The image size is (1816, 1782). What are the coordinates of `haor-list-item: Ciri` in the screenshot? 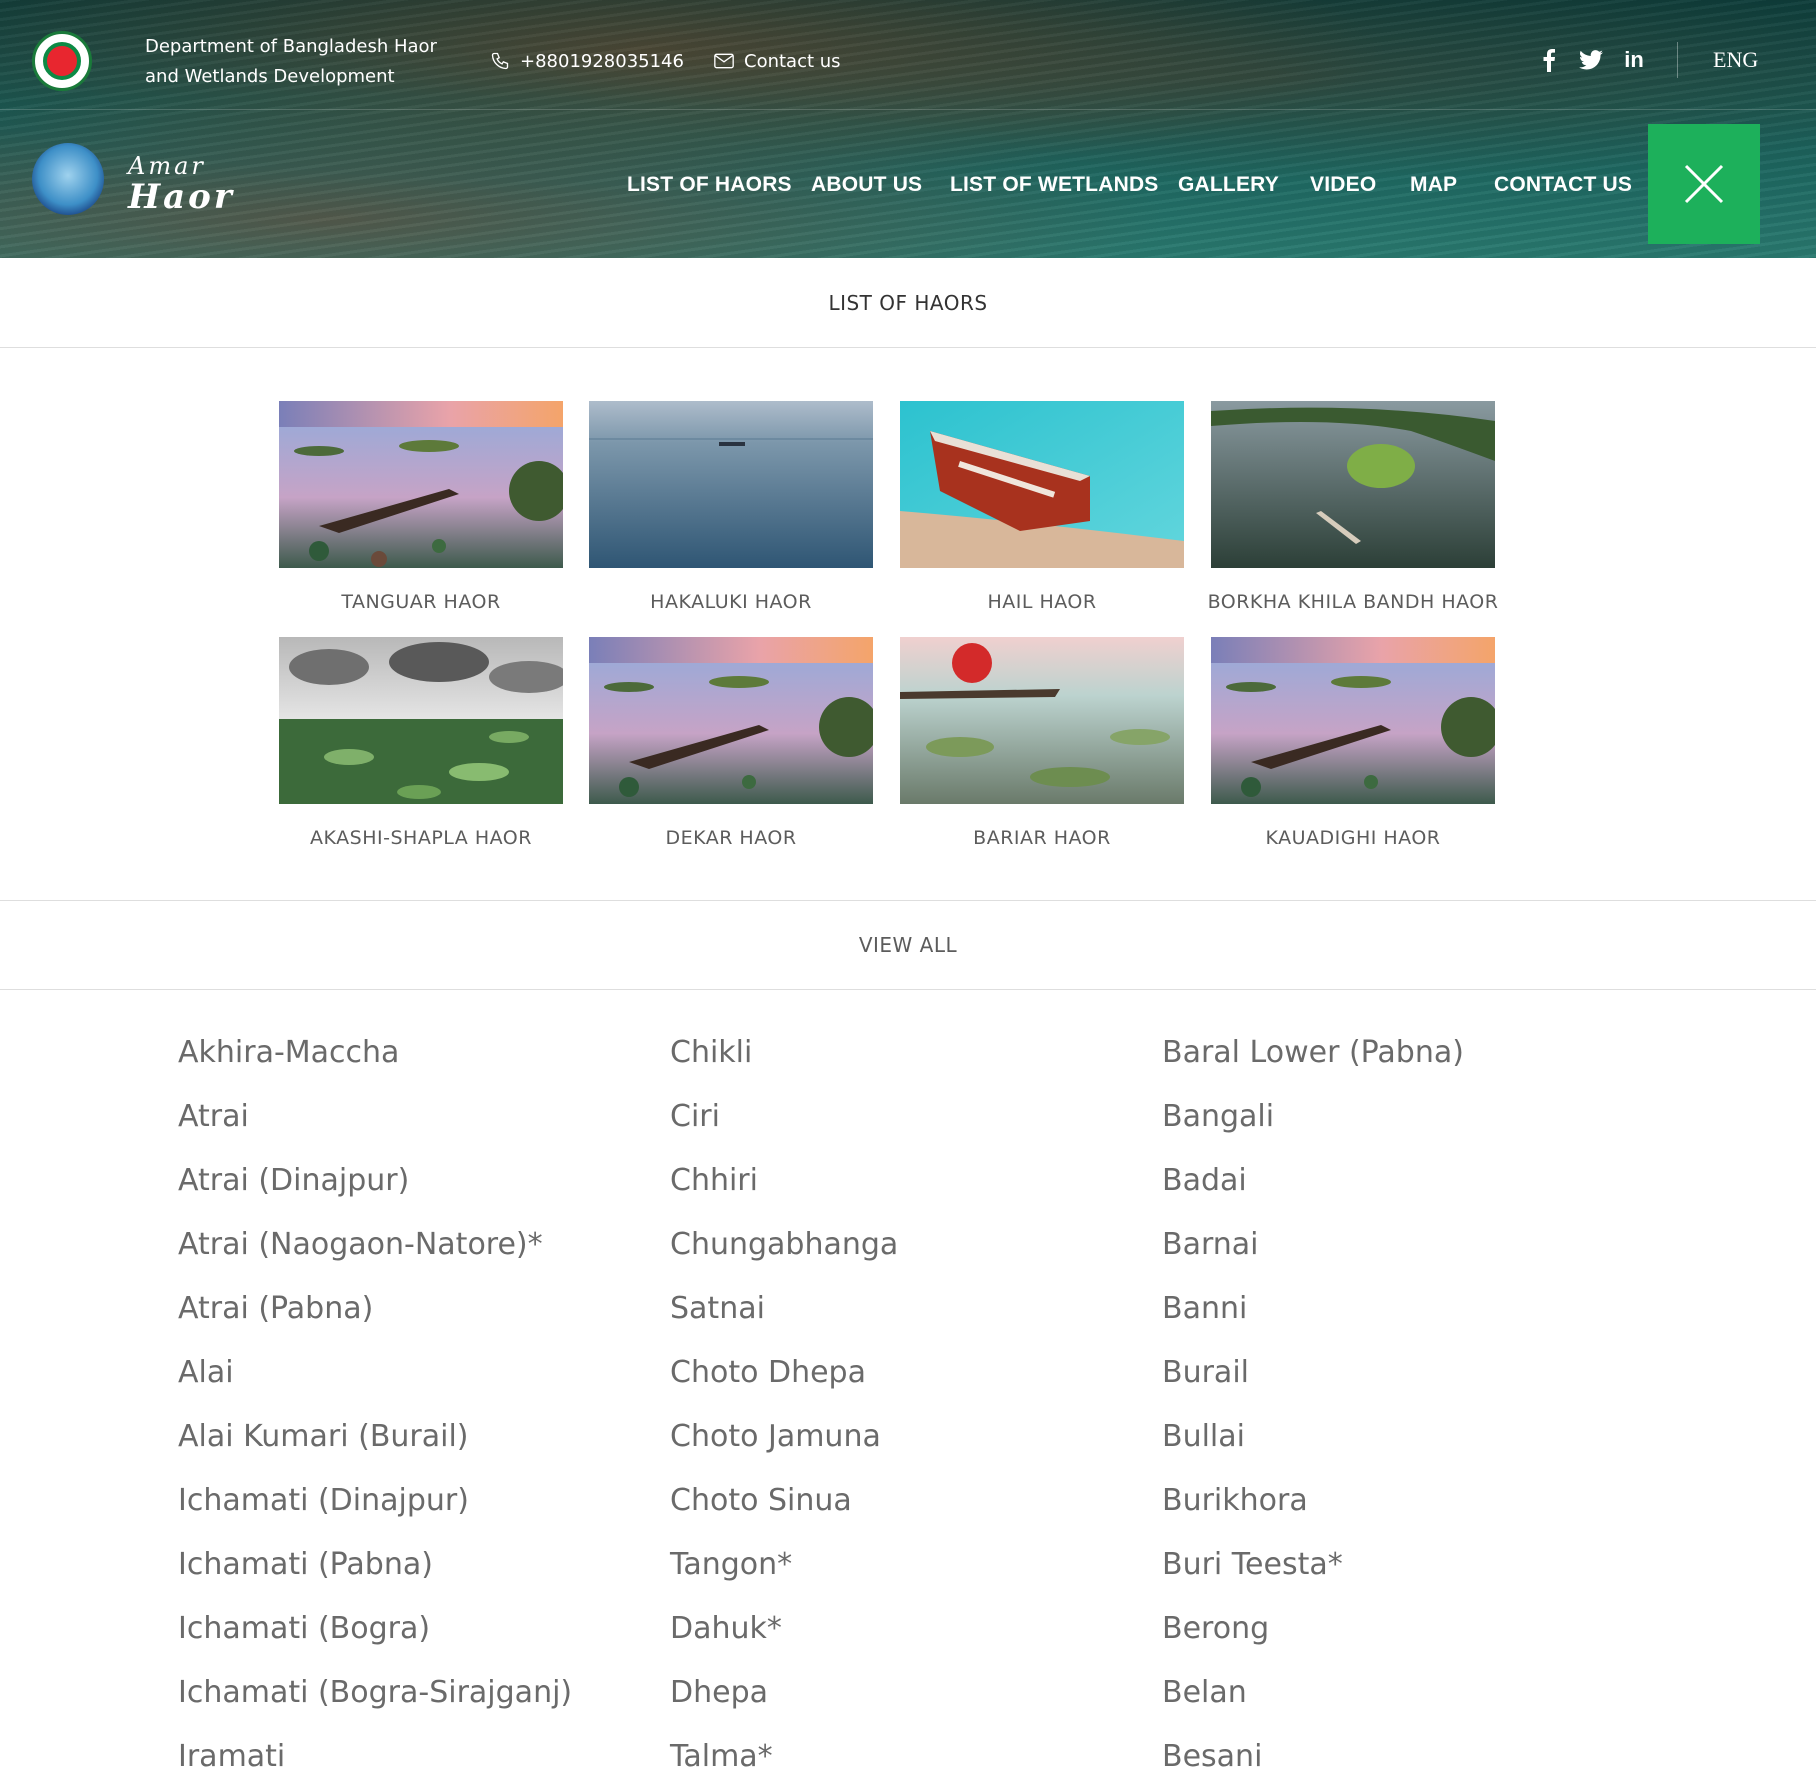 It's located at (695, 1117).